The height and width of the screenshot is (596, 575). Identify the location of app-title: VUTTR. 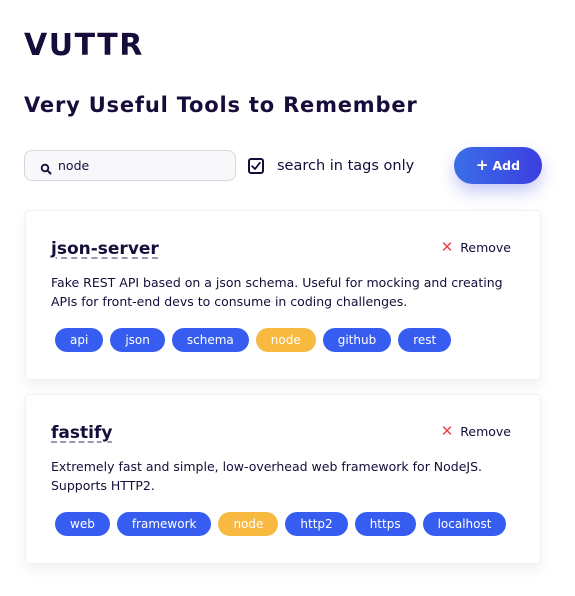
(84, 45).